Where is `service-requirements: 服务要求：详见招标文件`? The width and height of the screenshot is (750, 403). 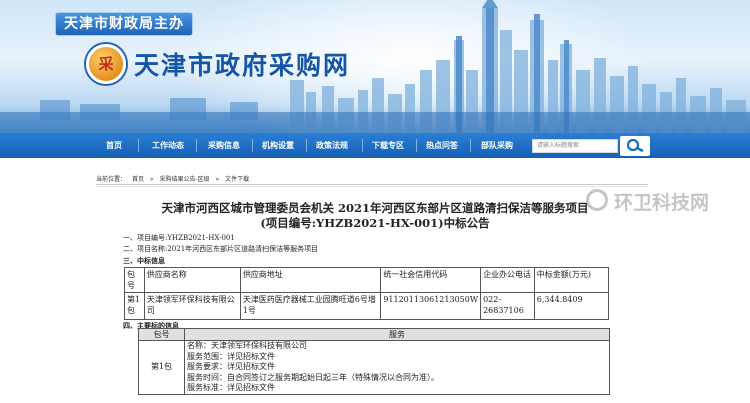
service-requirements: 服务要求：详见招标文件 is located at coordinates (231, 366).